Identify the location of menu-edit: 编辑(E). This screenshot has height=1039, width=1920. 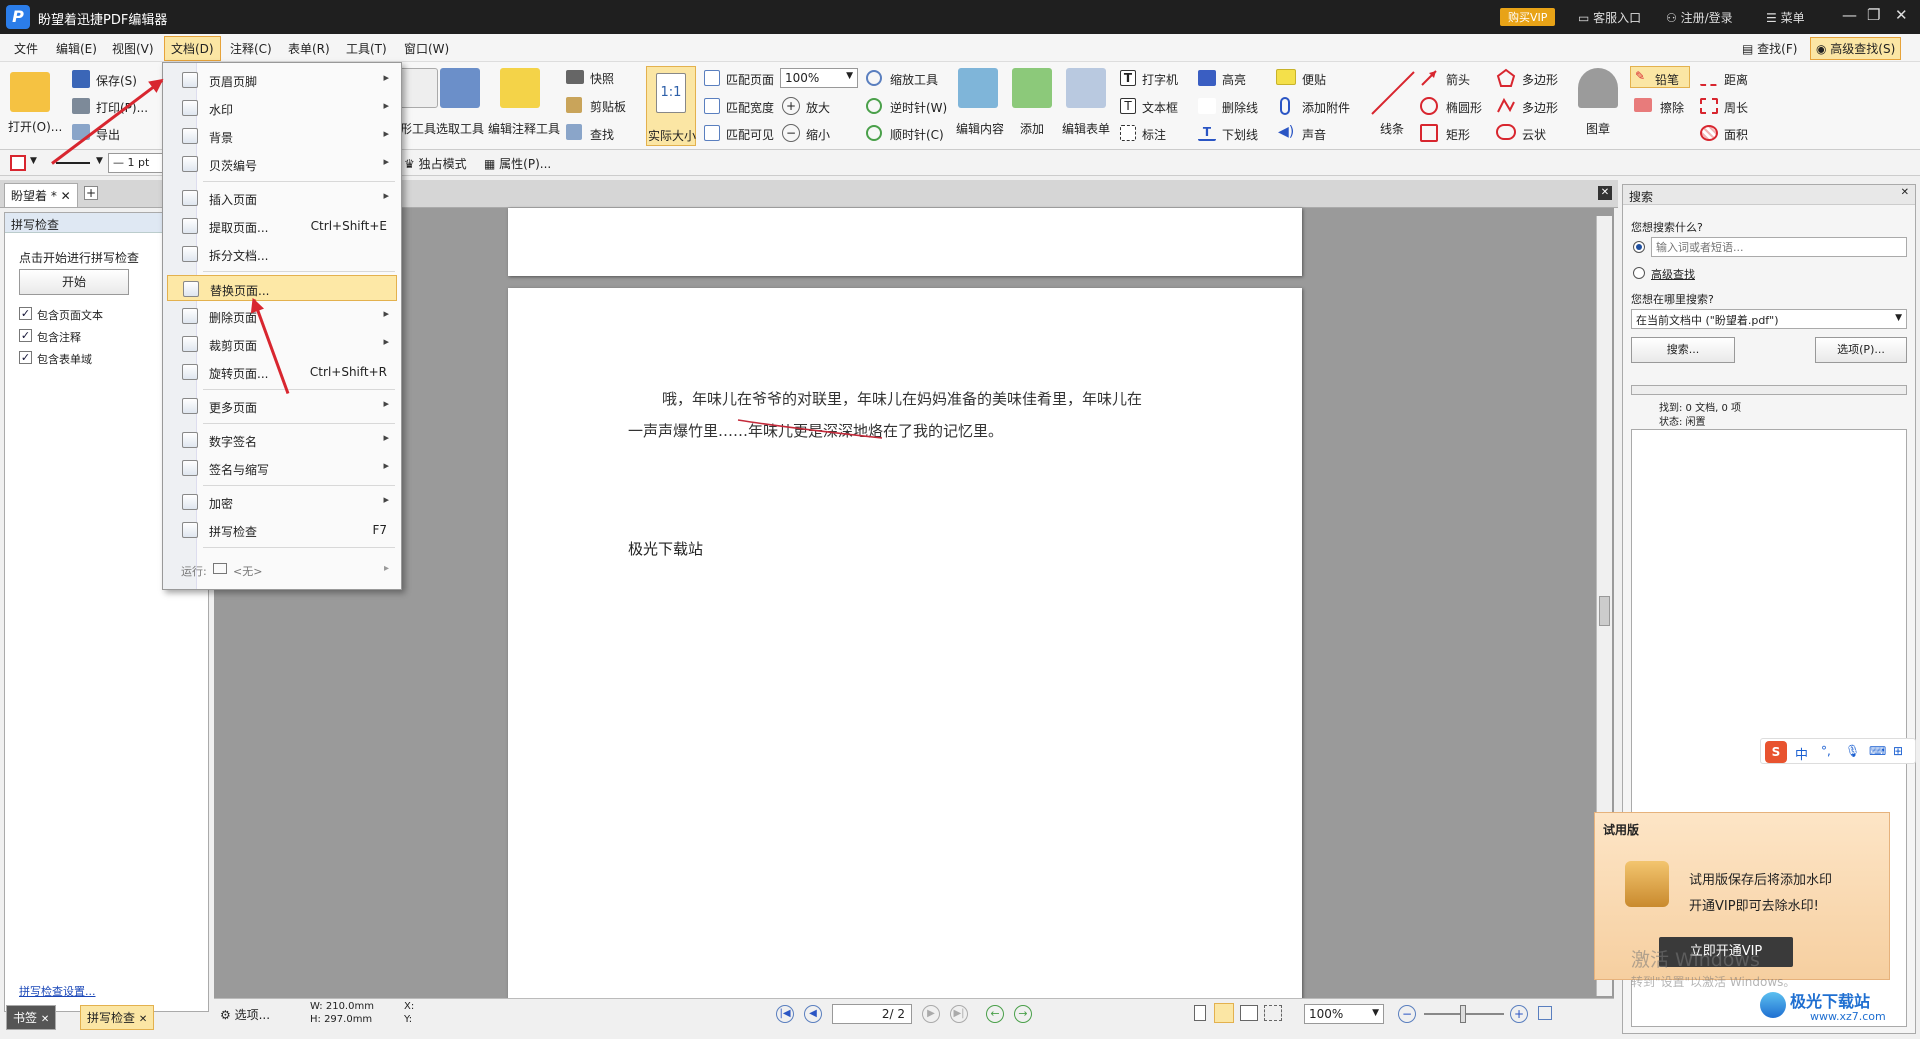
(76, 48).